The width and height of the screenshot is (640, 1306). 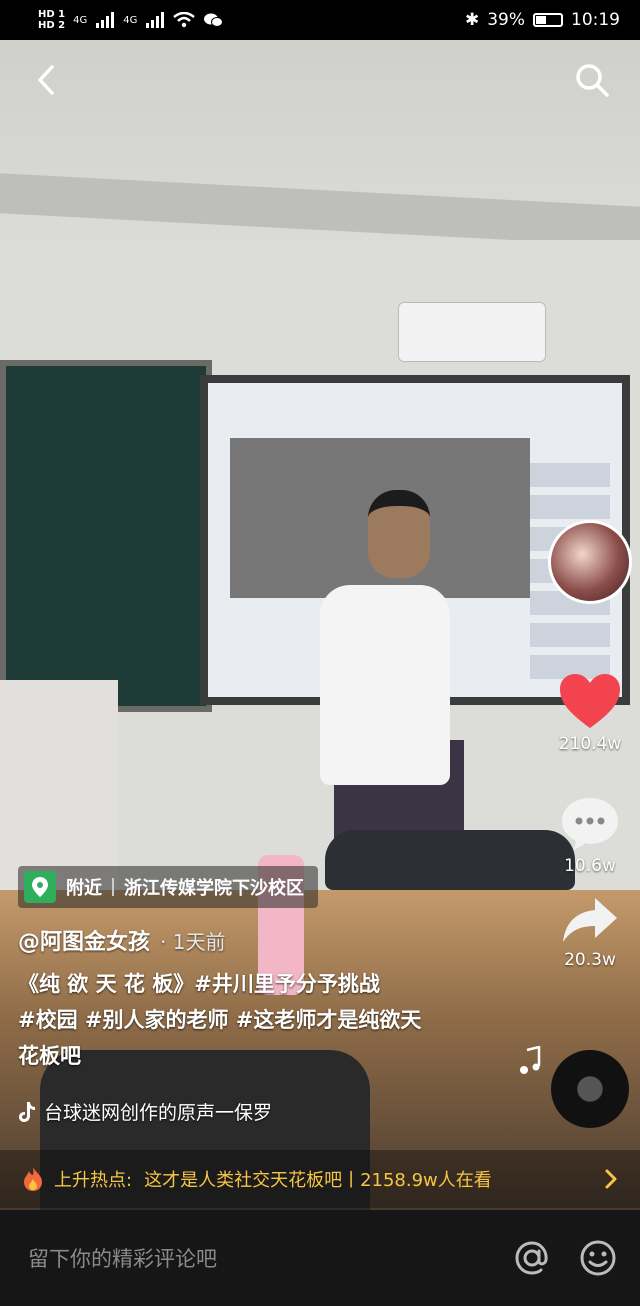 I want to click on smiley-icon, so click(x=598, y=1258).